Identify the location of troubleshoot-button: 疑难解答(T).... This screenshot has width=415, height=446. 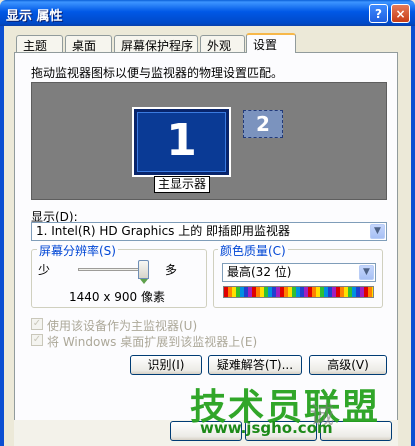
(255, 365).